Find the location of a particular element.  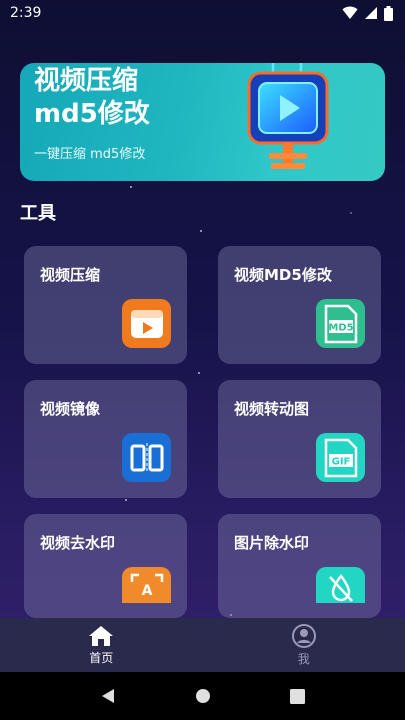

tool-card-video-to-gif: 视频转动图 GIF is located at coordinates (299, 439).